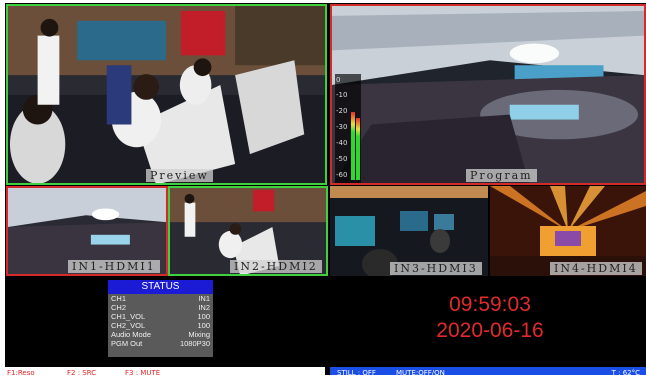 This screenshot has height=381, width=646. I want to click on status-bar: STILL : OFF MUTE:OFF/ON T : 62°C, so click(488, 371).